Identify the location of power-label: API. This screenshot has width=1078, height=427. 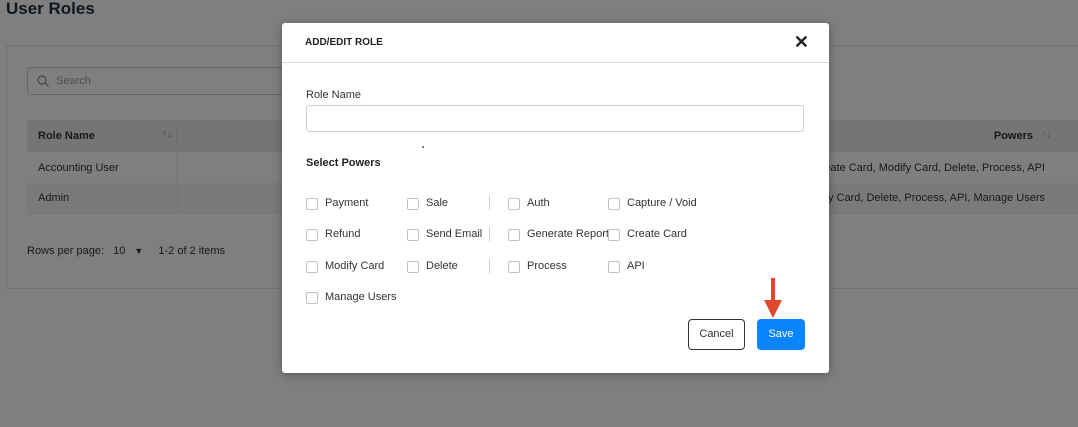
(636, 266).